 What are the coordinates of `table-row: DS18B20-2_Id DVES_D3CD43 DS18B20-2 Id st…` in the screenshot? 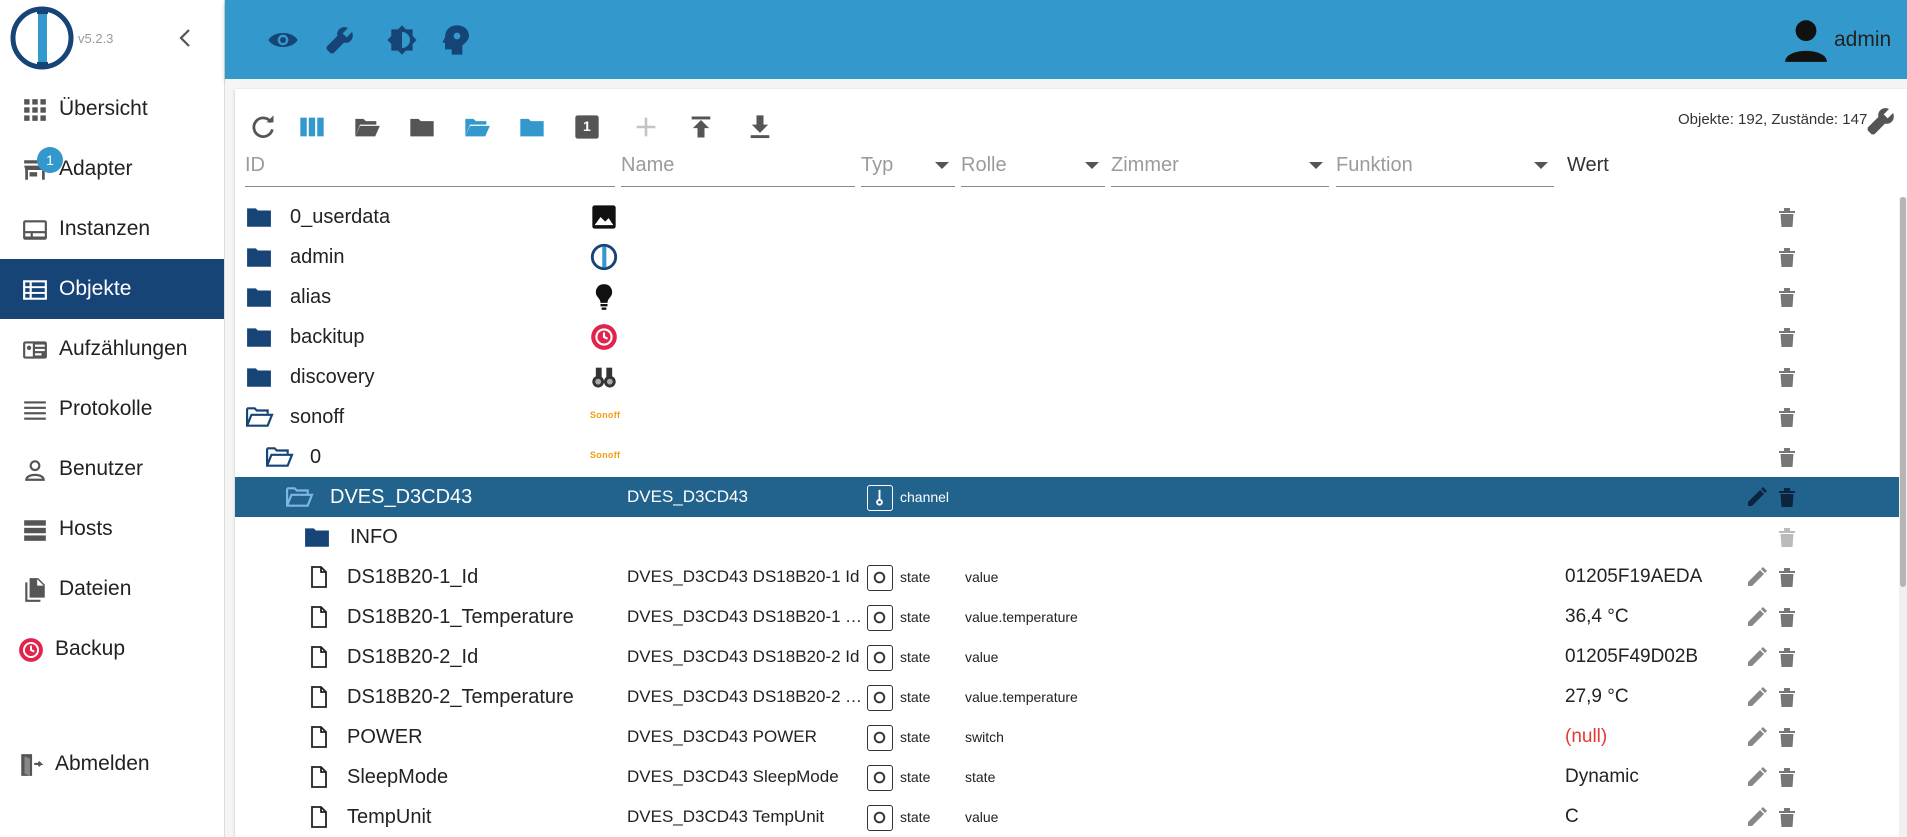 It's located at (1067, 657).